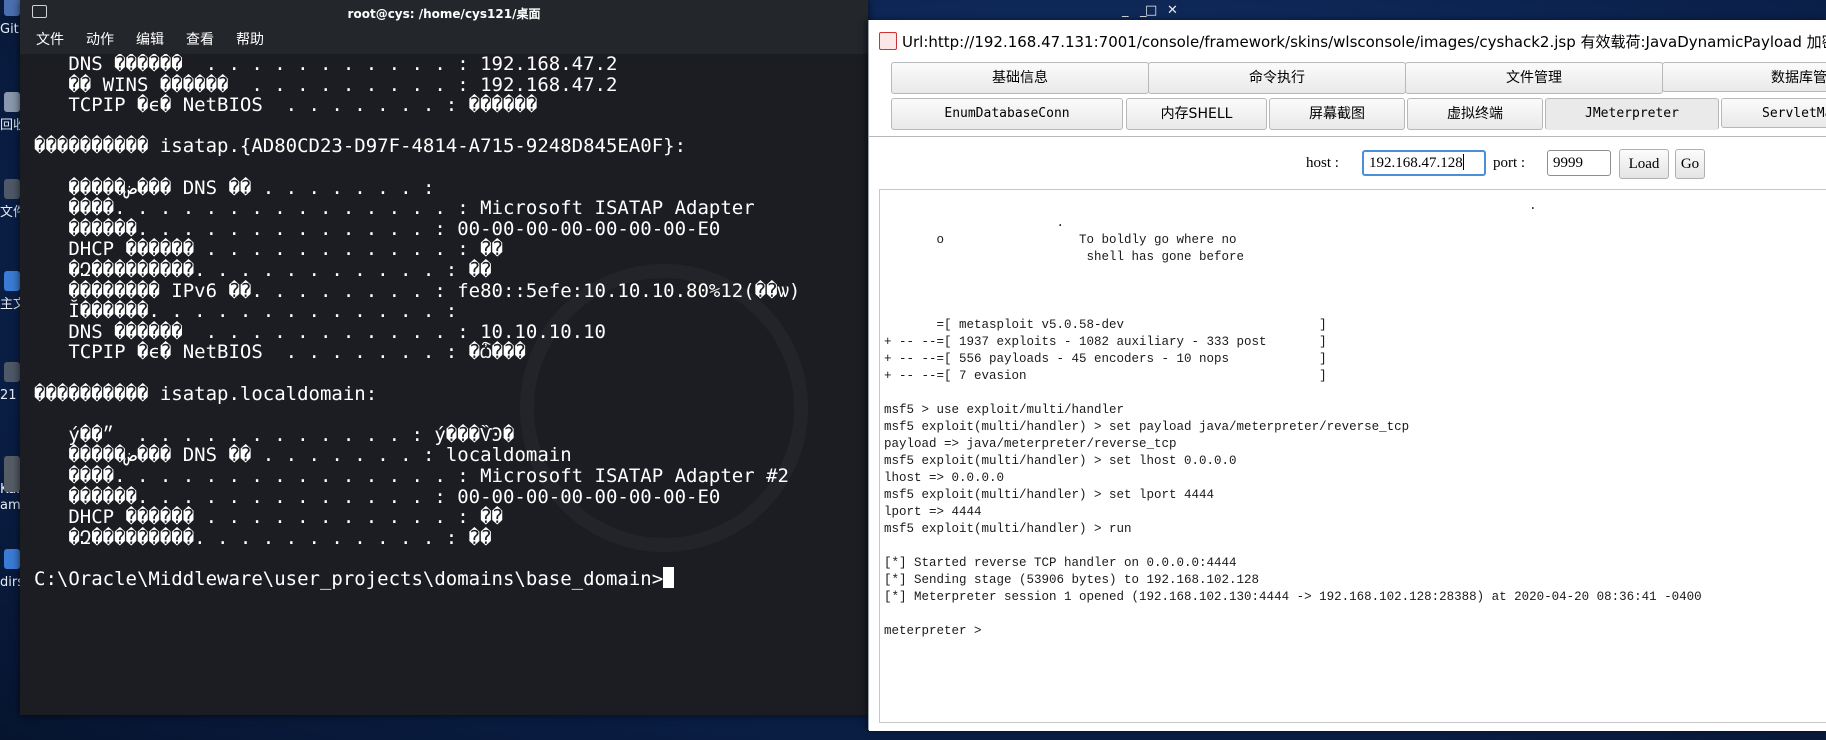  I want to click on terminal-titlebar: root@cys: /home/cys121/桌面 _, so click(444, 12).